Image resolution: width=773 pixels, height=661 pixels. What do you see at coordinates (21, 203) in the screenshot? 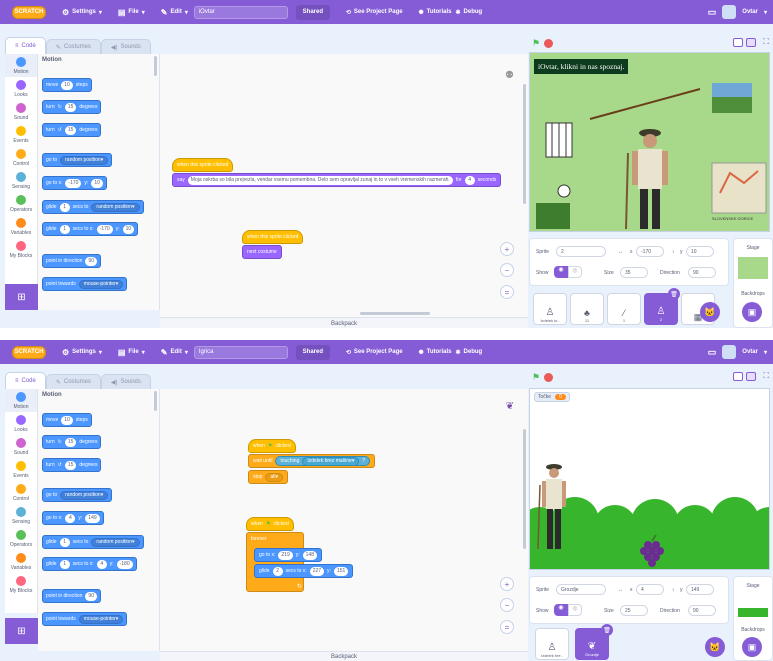
I see `category-operators: Operators` at bounding box center [21, 203].